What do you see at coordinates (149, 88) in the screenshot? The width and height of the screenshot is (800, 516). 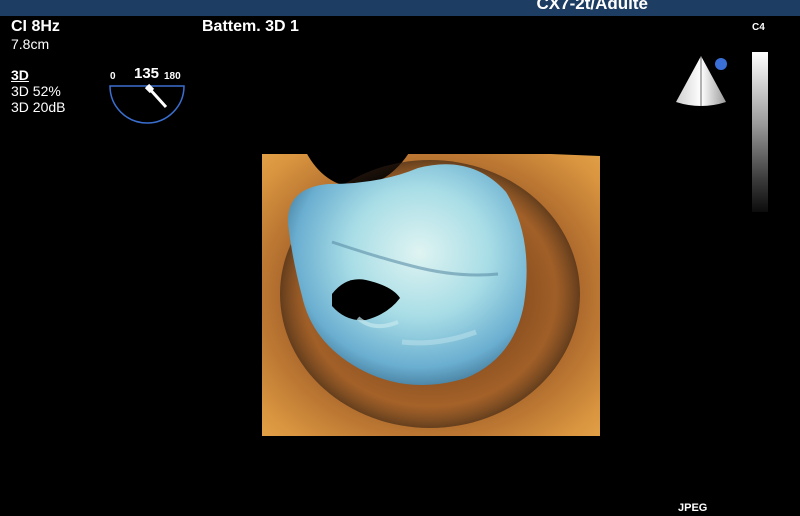 I see `gauge-needle-base` at bounding box center [149, 88].